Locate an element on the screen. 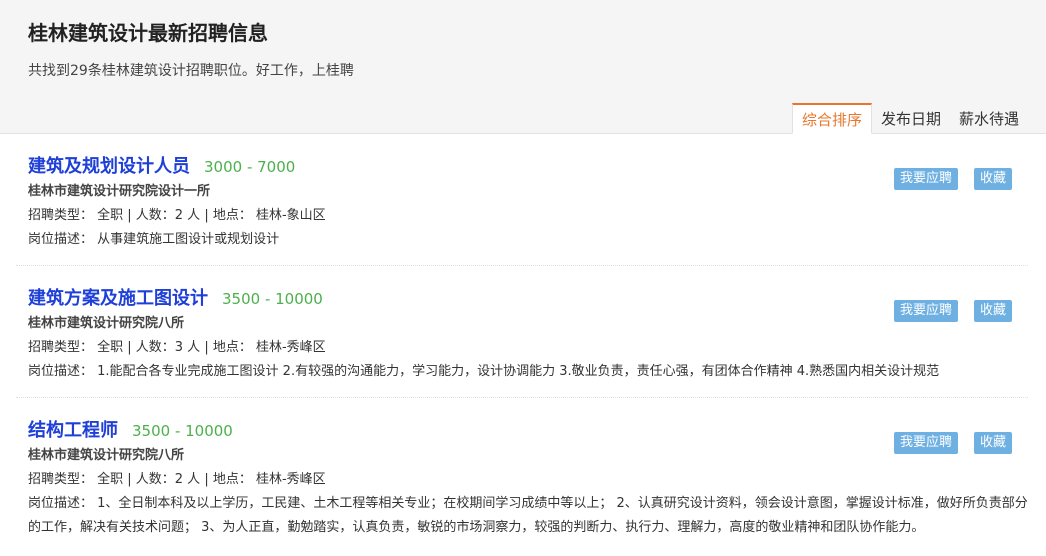 The image size is (1046, 556). job-header: 建筑及规划设计人员 3000 - 7000 is located at coordinates (528, 165).